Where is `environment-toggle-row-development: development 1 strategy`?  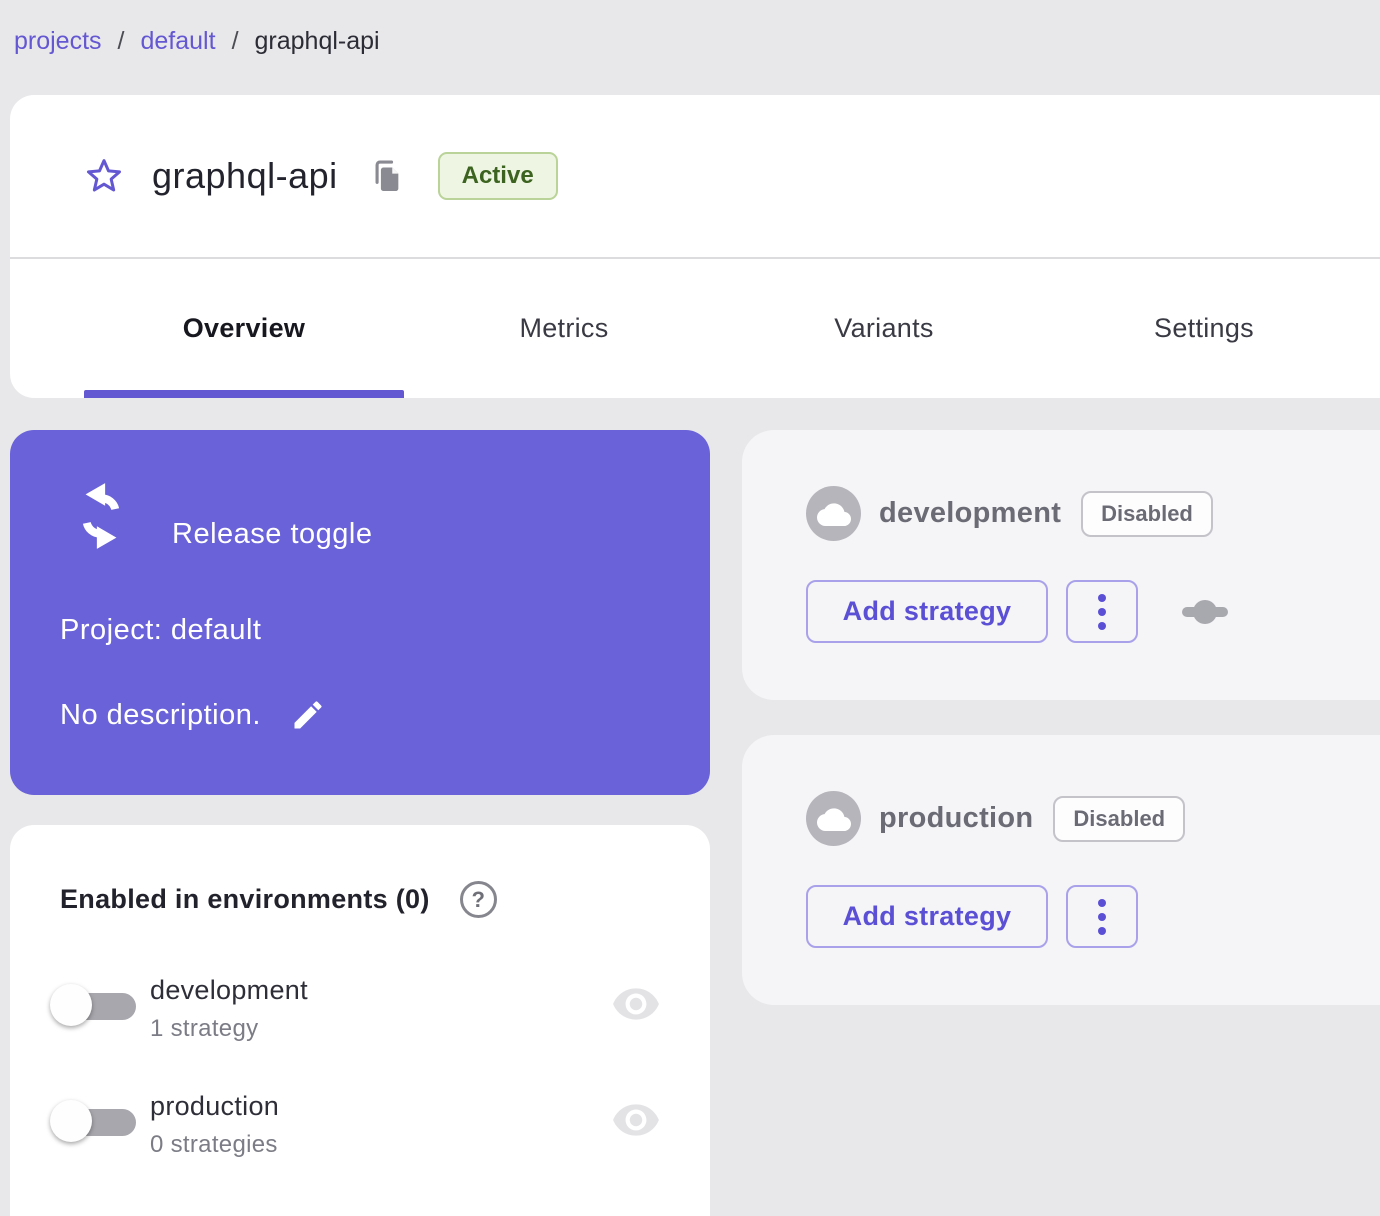 environment-toggle-row-development: development 1 strategy is located at coordinates (360, 1018).